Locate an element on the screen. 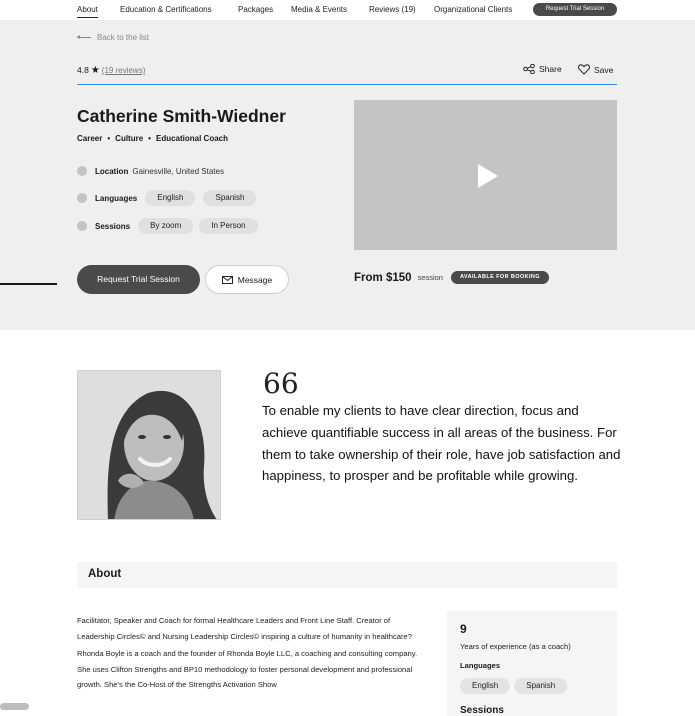 Image resolution: width=695 pixels, height=716 pixels. message-button: Message is located at coordinates (247, 279).